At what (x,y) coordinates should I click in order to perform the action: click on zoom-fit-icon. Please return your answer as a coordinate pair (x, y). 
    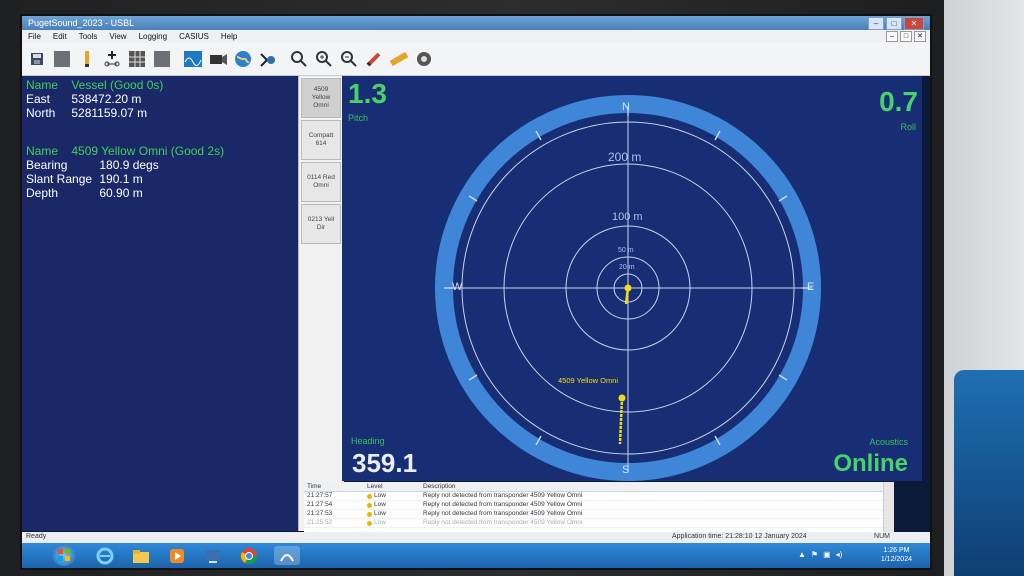
    Looking at the image, I should click on (324, 59).